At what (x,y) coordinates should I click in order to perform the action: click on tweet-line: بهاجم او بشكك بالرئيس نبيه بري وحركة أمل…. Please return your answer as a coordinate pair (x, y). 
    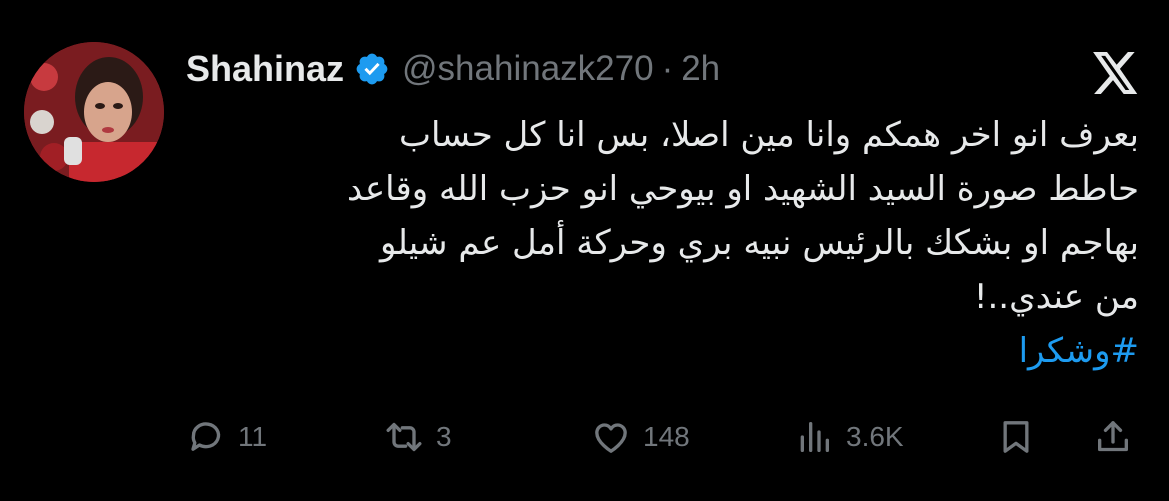
    Looking at the image, I should click on (759, 243).